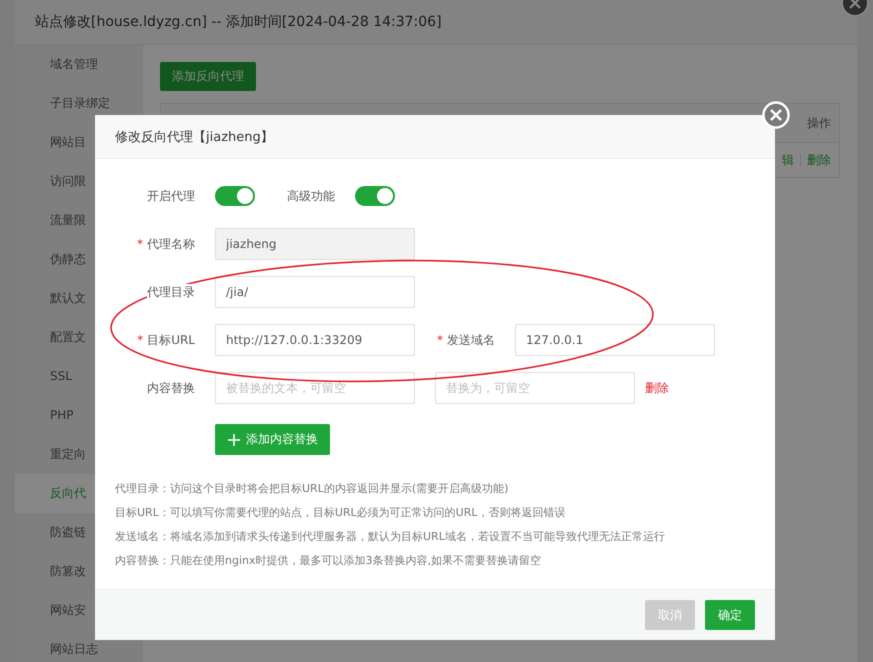  Describe the element at coordinates (171, 340) in the screenshot. I see `field-label: 目标URL` at that location.